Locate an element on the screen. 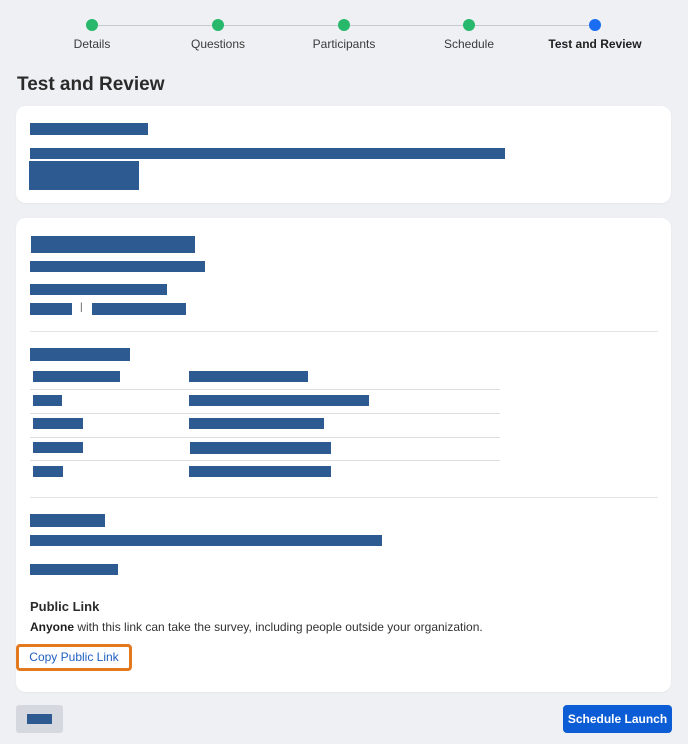 The width and height of the screenshot is (688, 744). step-test-and-review: Test and Review is located at coordinates (595, 35).